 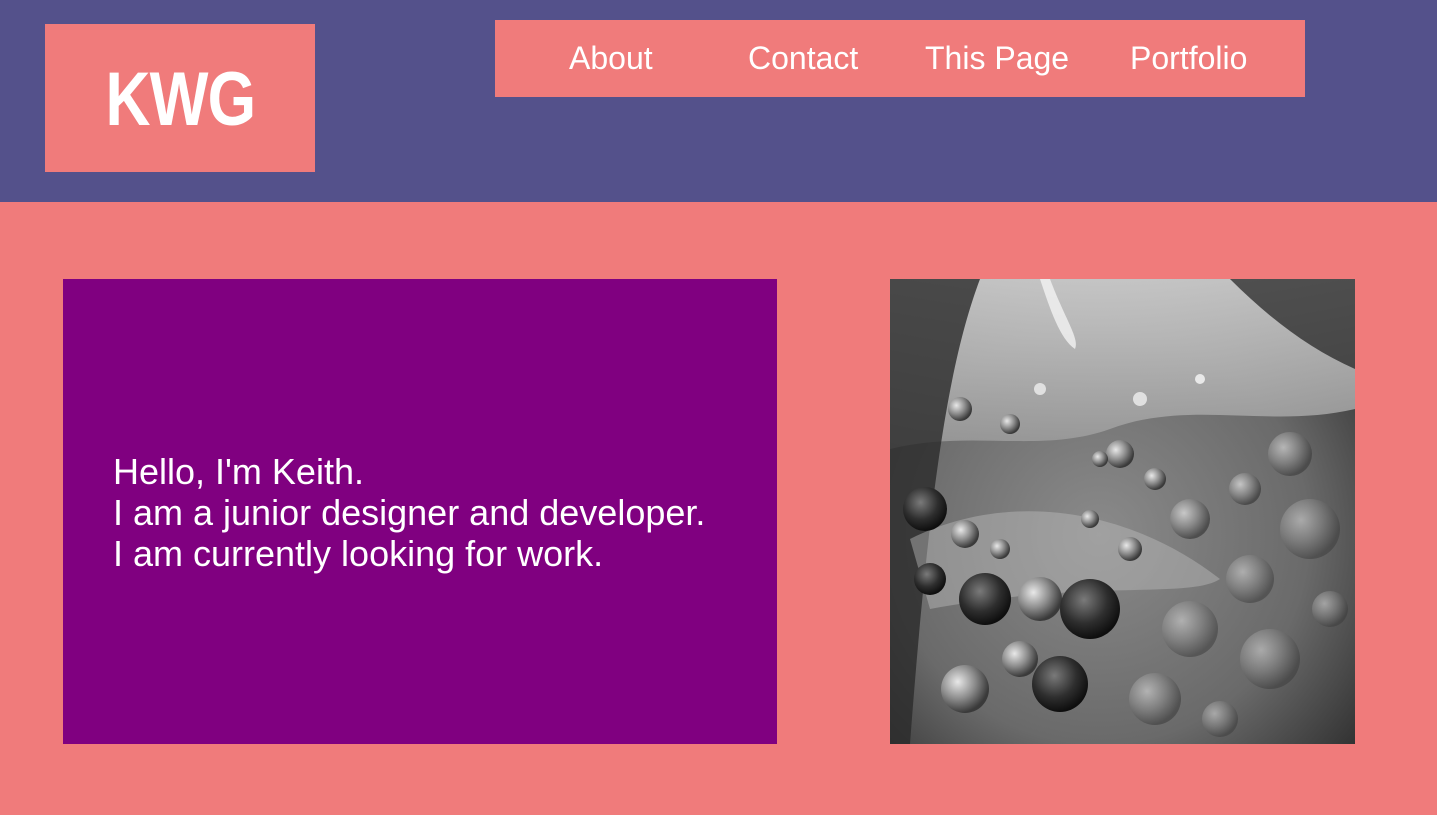 What do you see at coordinates (997, 58) in the screenshot?
I see `nav-link-this-page: This Page` at bounding box center [997, 58].